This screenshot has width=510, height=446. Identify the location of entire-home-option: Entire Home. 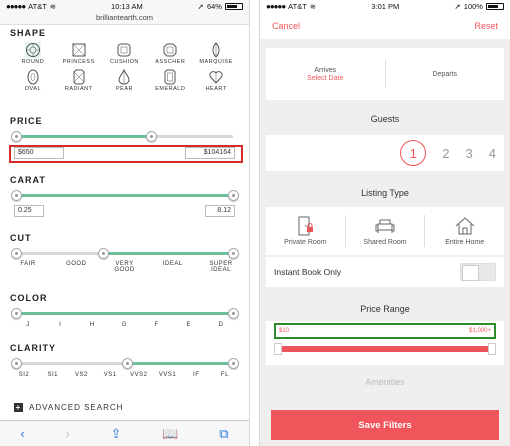
(464, 231).